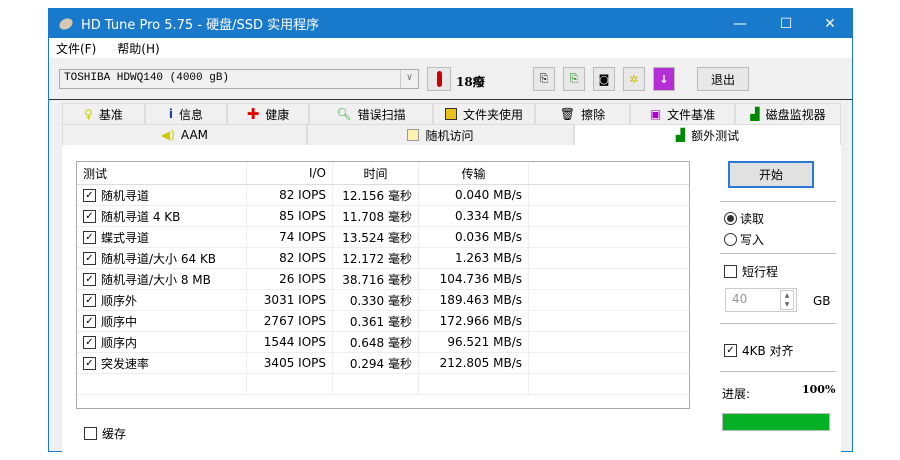 This screenshot has width=900, height=460. Describe the element at coordinates (66, 23) in the screenshot. I see `app-disk-icon` at that location.